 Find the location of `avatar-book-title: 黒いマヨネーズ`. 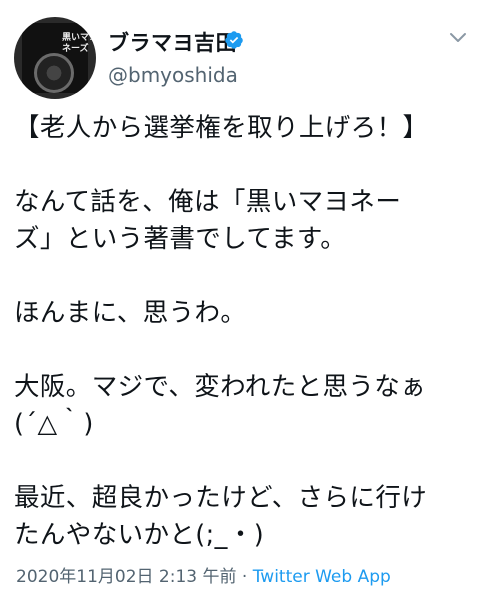

avatar-book-title: 黒いマヨネーズ is located at coordinates (79, 43).